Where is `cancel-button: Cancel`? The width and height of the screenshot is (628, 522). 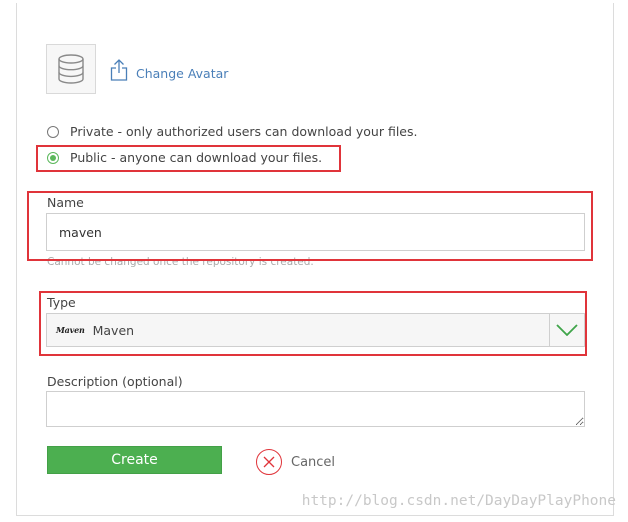
cancel-button: Cancel is located at coordinates (295, 462).